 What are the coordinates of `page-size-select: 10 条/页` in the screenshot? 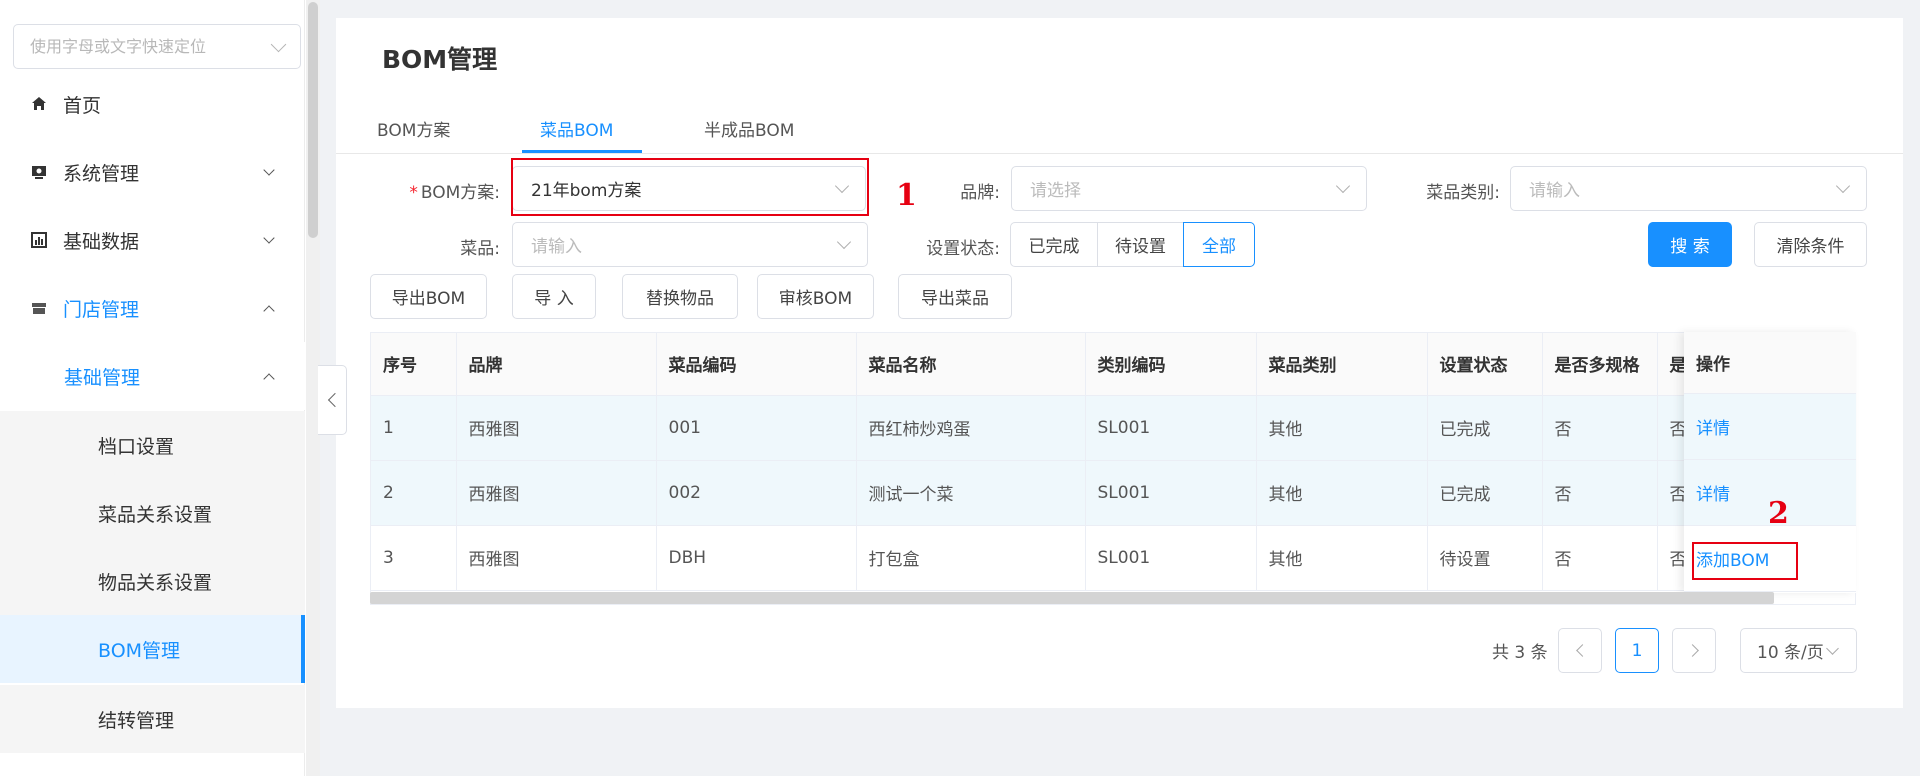 It's located at (1798, 650).